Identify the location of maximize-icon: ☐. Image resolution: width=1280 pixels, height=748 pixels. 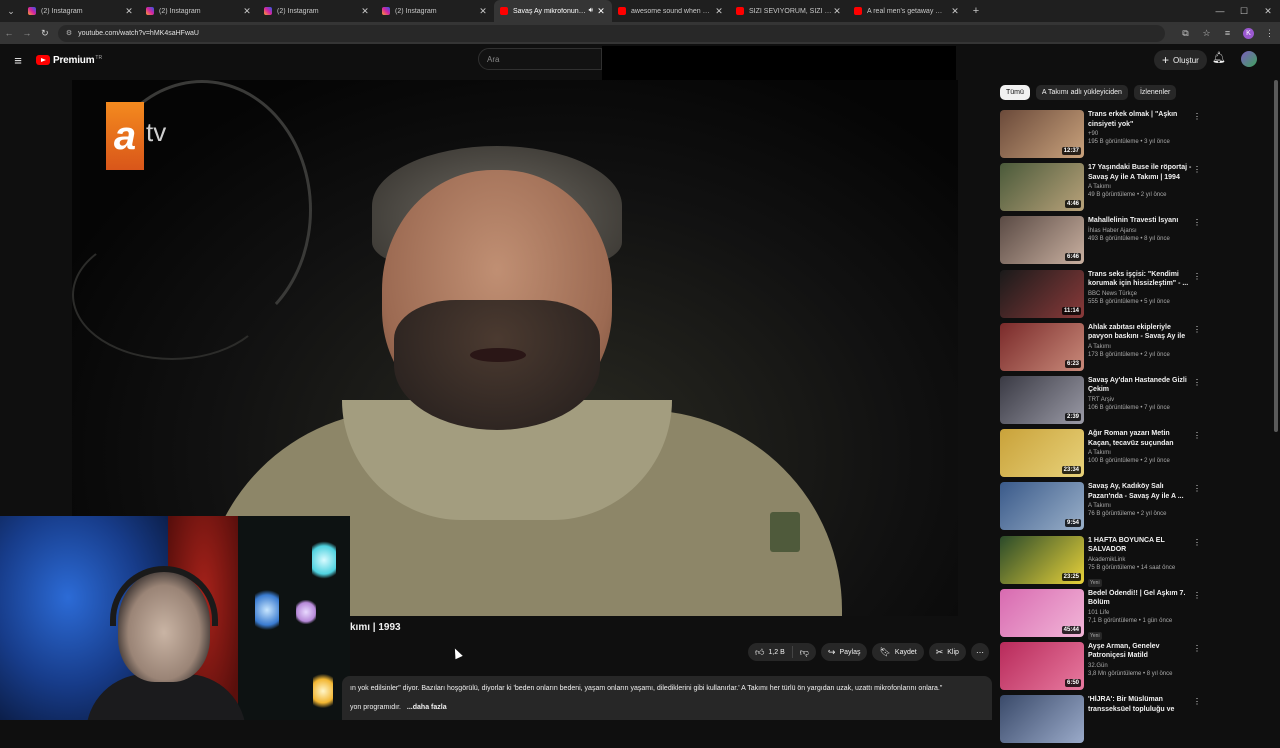
(1244, 11).